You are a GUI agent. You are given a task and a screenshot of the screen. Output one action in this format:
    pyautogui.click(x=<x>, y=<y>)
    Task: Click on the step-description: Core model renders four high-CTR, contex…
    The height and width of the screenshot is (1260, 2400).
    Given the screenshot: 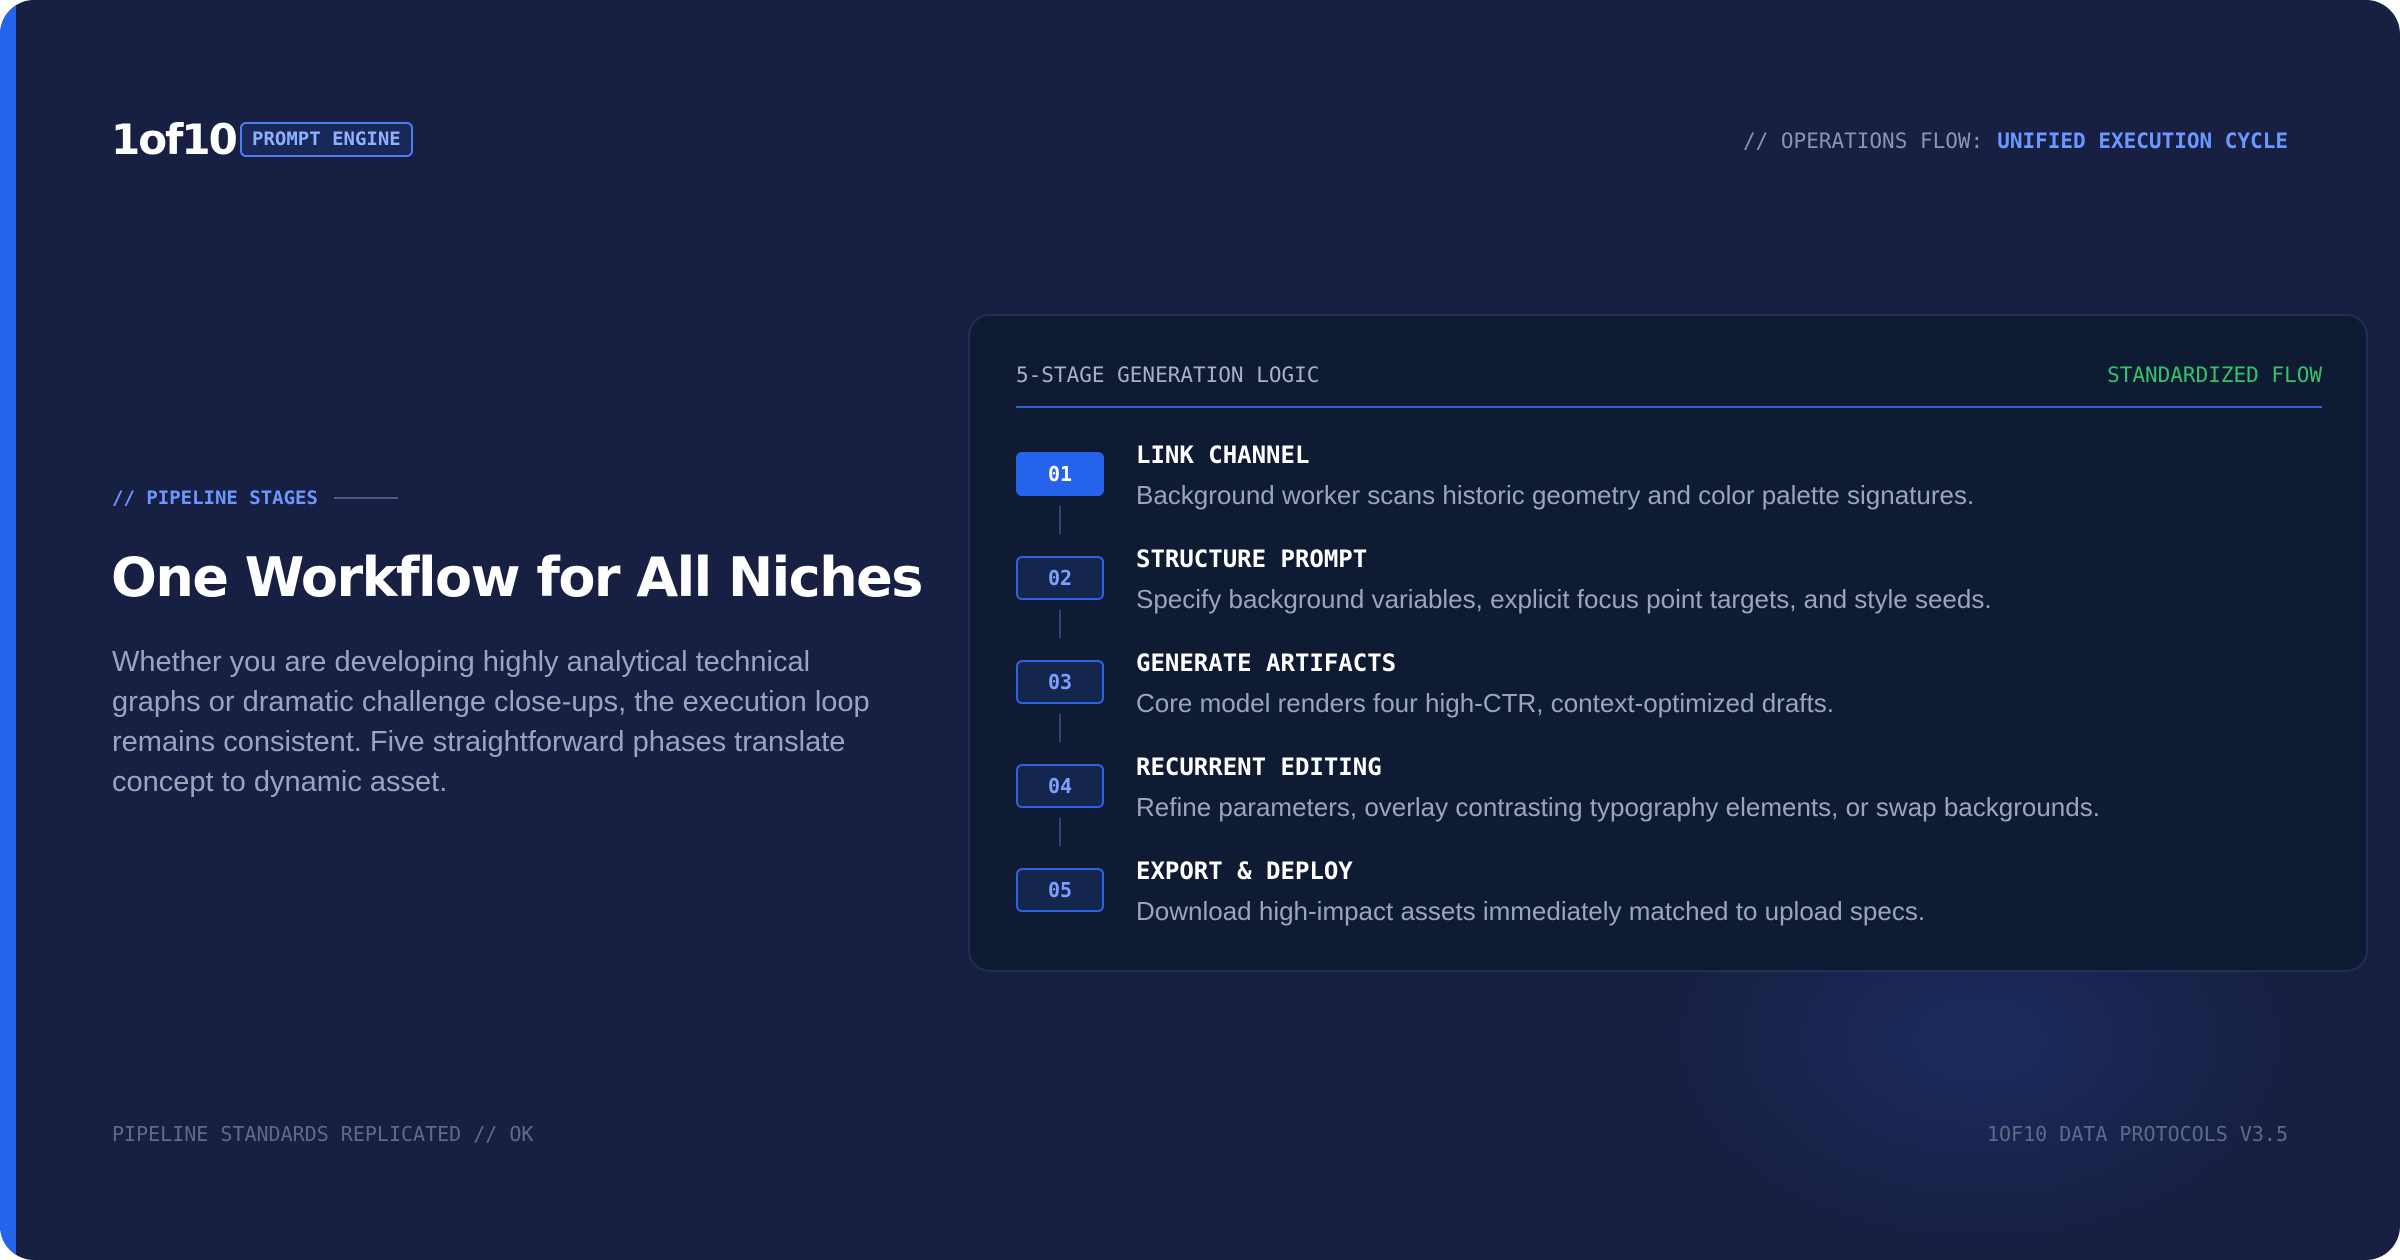 What is the action you would take?
    pyautogui.click(x=1485, y=703)
    